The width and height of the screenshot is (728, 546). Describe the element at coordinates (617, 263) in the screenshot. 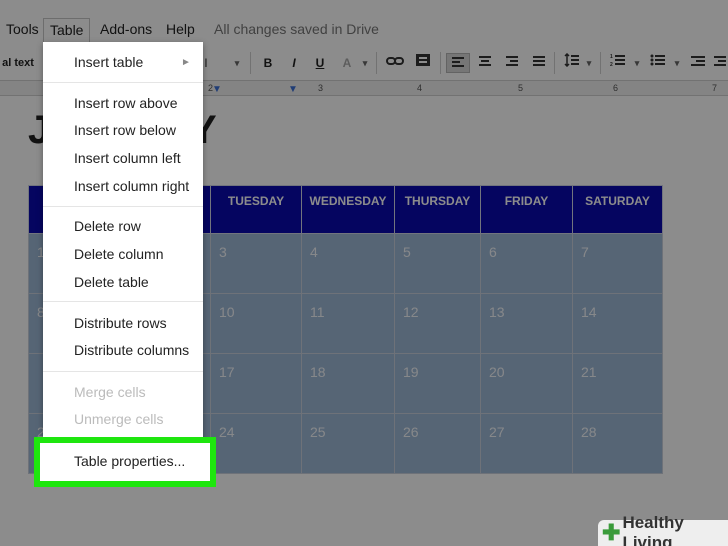

I see `table-cell: 7` at that location.